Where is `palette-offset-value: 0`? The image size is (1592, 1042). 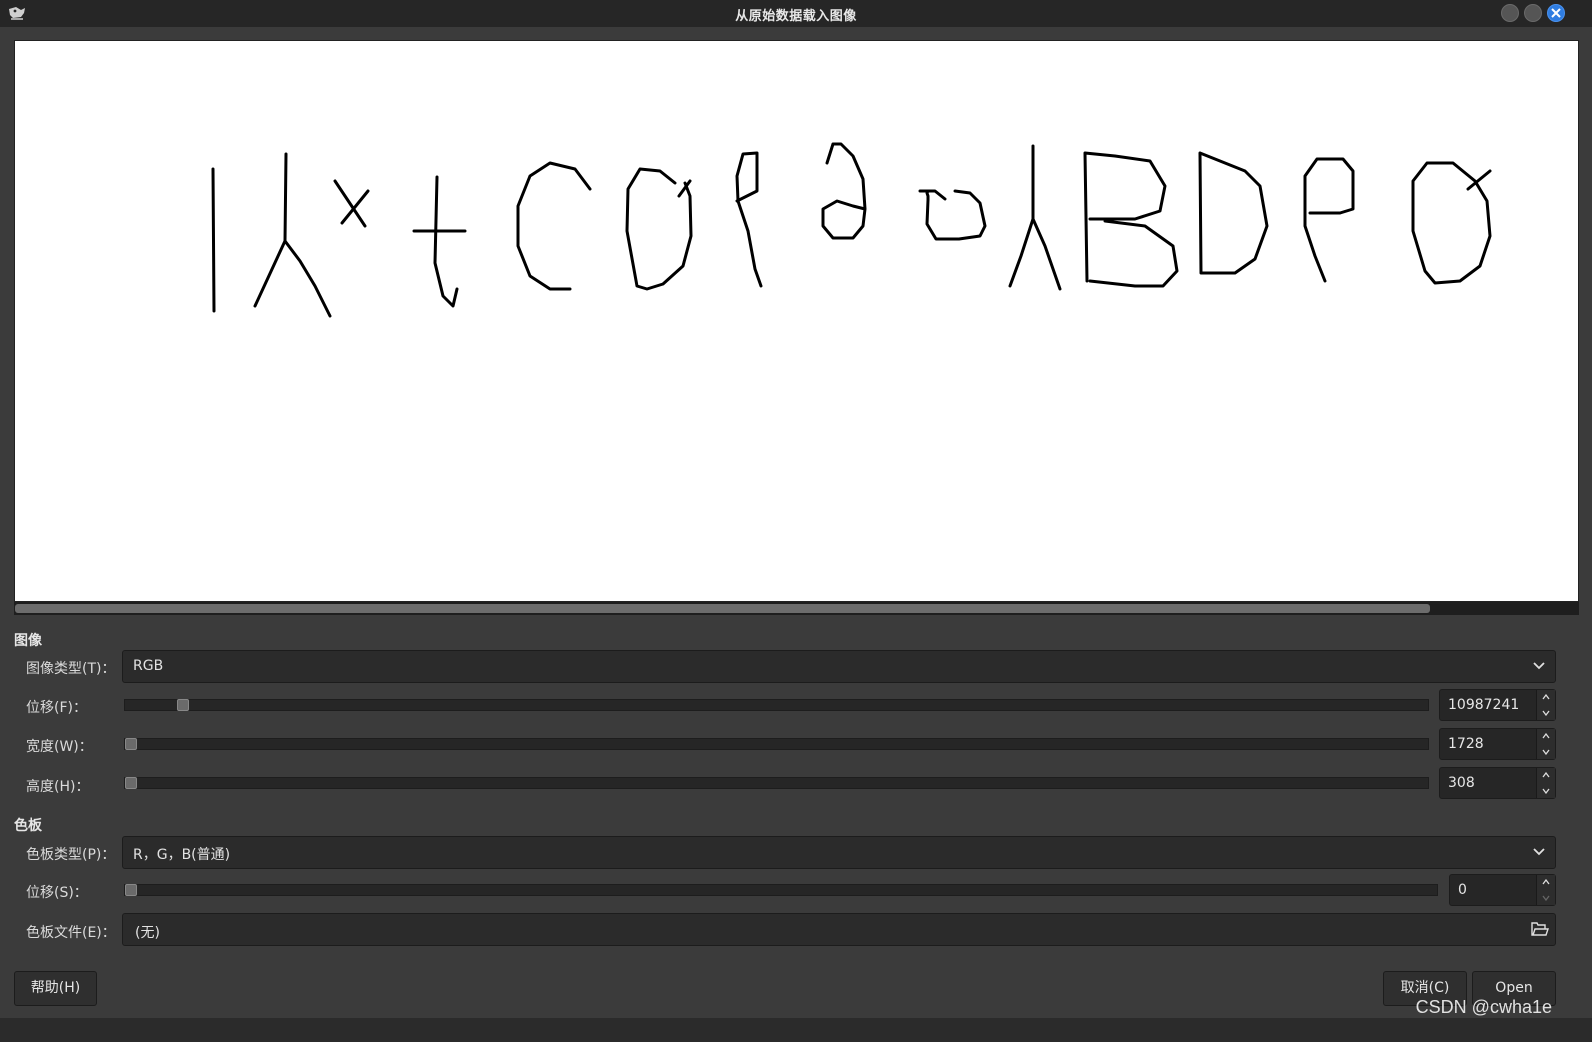 palette-offset-value: 0 is located at coordinates (1462, 890).